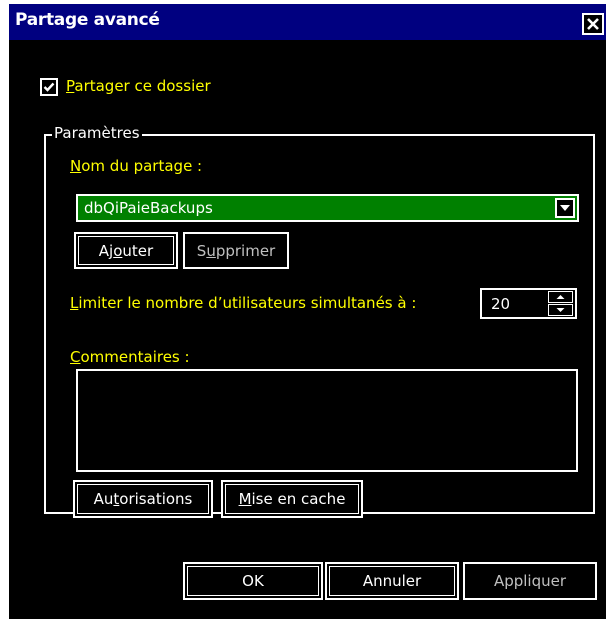 Image resolution: width=612 pixels, height=619 pixels. I want to click on close-button, so click(593, 24).